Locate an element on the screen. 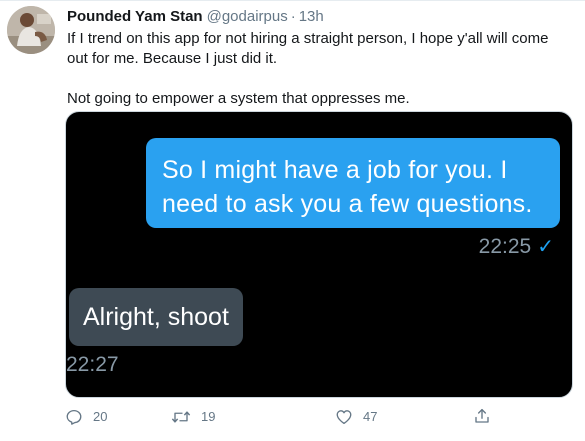  incoming-message-time: 22:27 is located at coordinates (92, 364).